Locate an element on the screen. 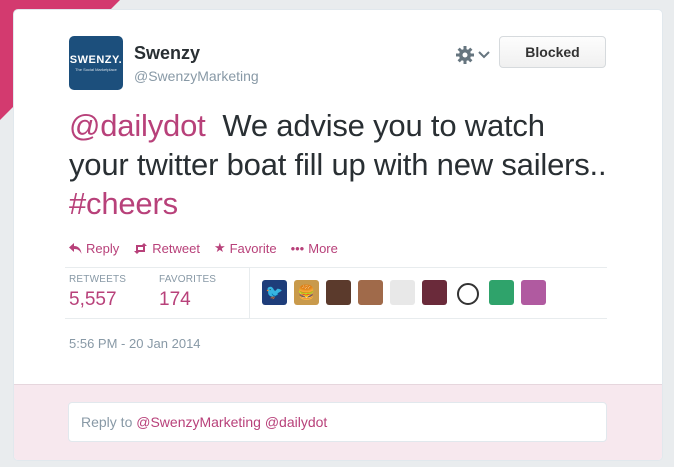 The width and height of the screenshot is (674, 467). gear-icon is located at coordinates (465, 55).